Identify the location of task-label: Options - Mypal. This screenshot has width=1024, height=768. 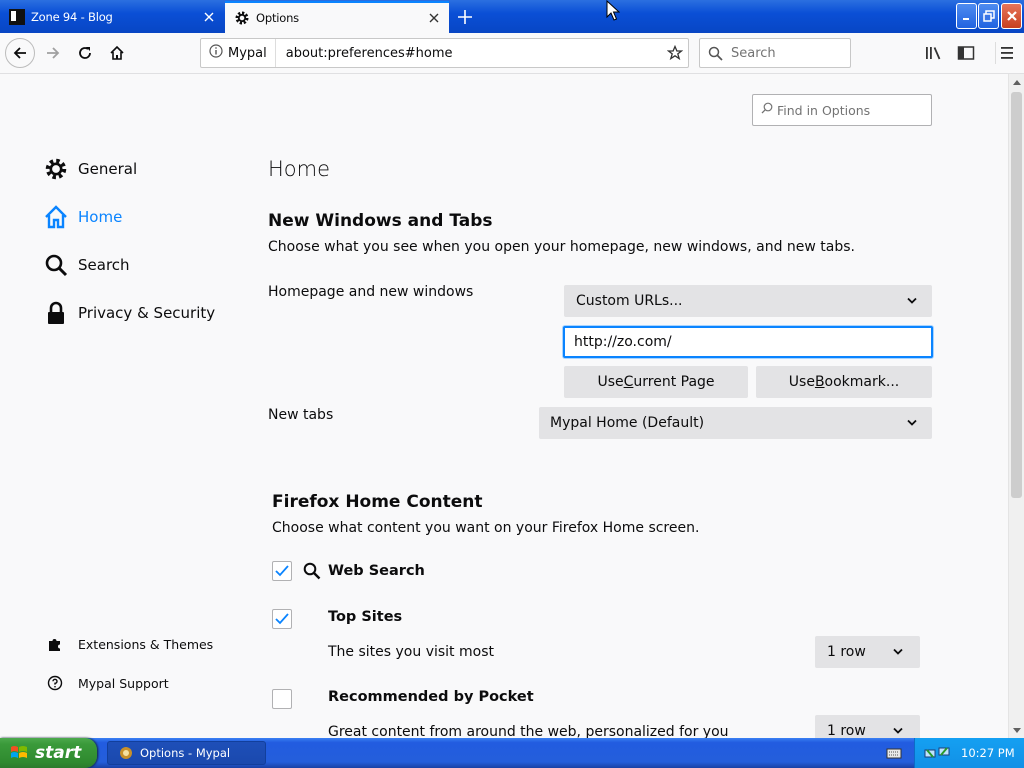
(185, 753).